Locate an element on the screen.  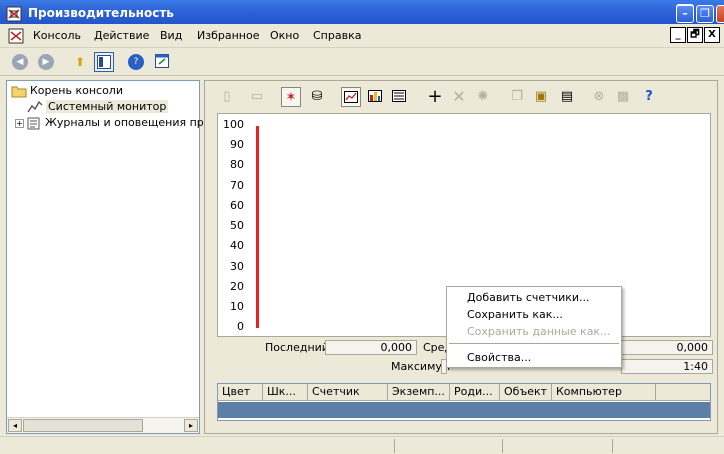
scroll-left-button: ◂ is located at coordinates (15, 425).